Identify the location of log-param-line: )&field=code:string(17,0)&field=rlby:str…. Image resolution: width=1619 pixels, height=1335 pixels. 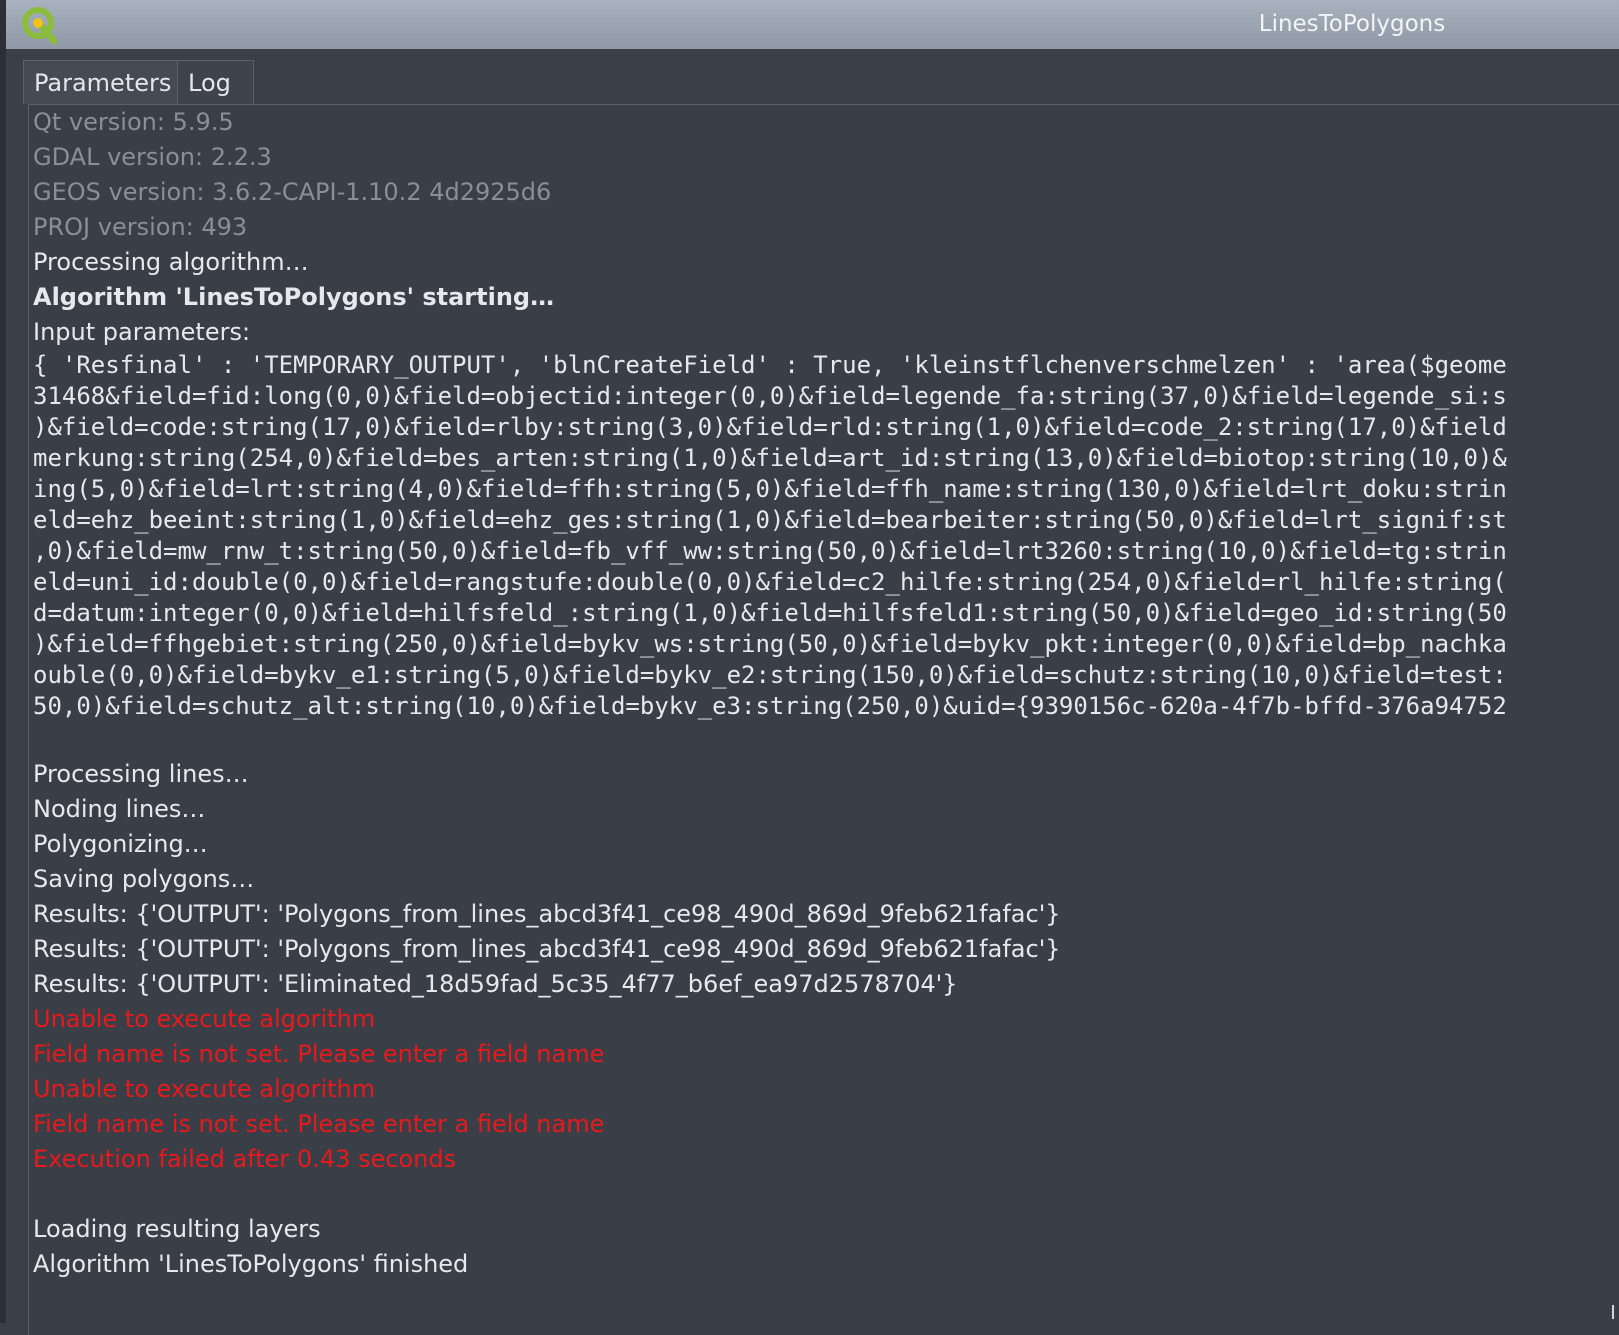
(770, 427).